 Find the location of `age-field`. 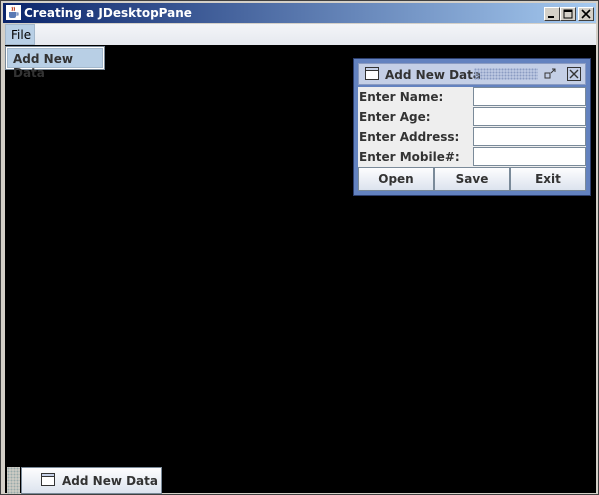

age-field is located at coordinates (529, 116).